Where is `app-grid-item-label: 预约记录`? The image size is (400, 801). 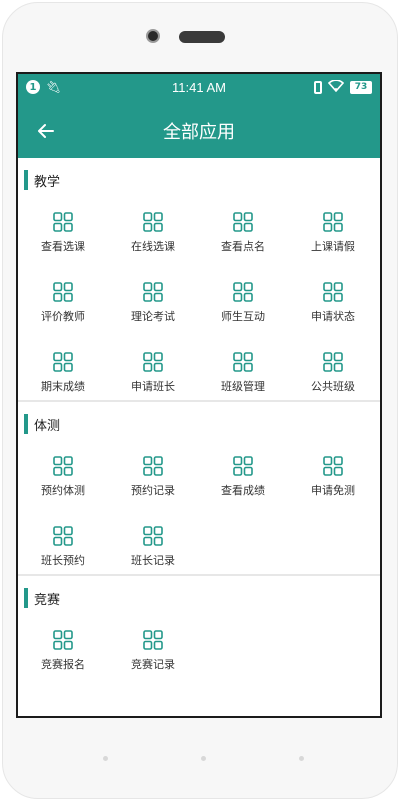 app-grid-item-label: 预约记录 is located at coordinates (153, 490).